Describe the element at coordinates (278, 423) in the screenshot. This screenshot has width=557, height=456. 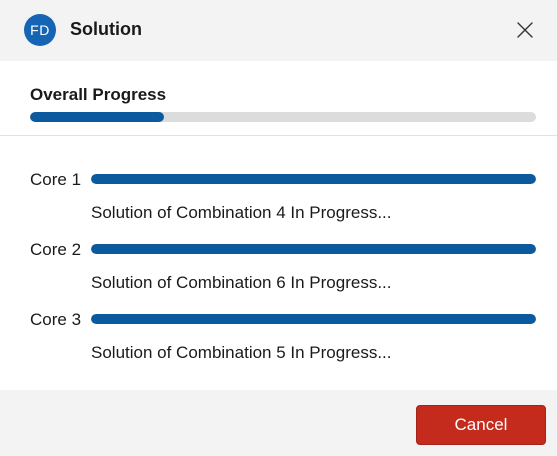
I see `dialog-footer: Cancel` at that location.